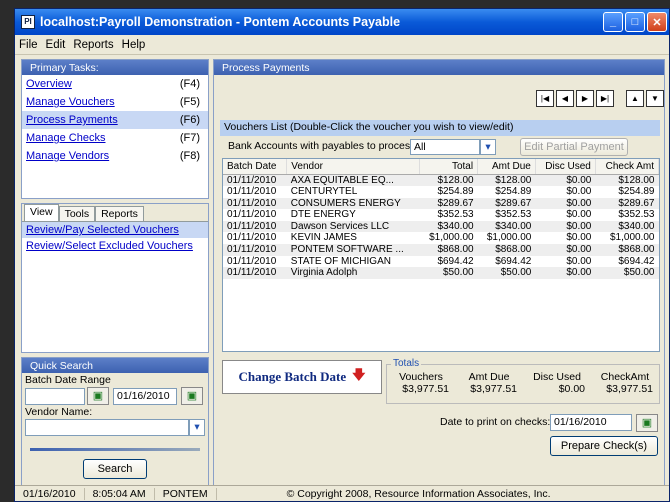 The height and width of the screenshot is (502, 670). What do you see at coordinates (585, 98) in the screenshot?
I see `next-record-icon: ▶` at bounding box center [585, 98].